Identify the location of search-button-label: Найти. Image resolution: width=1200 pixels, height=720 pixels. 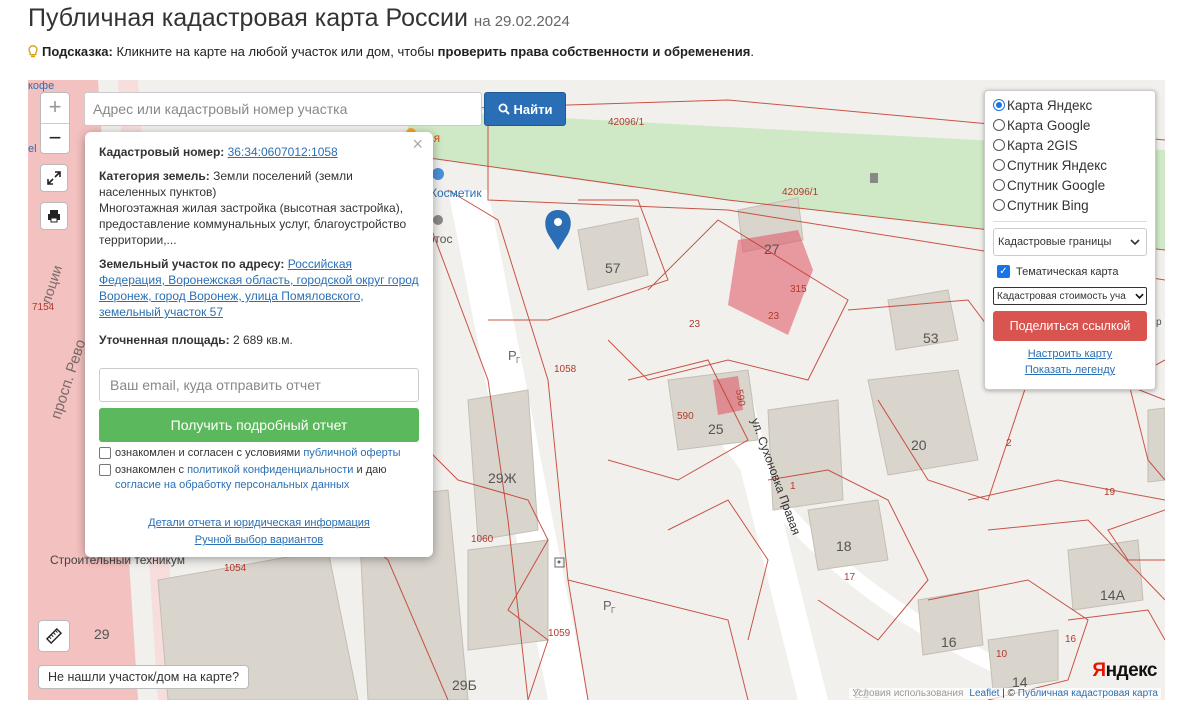
(533, 109).